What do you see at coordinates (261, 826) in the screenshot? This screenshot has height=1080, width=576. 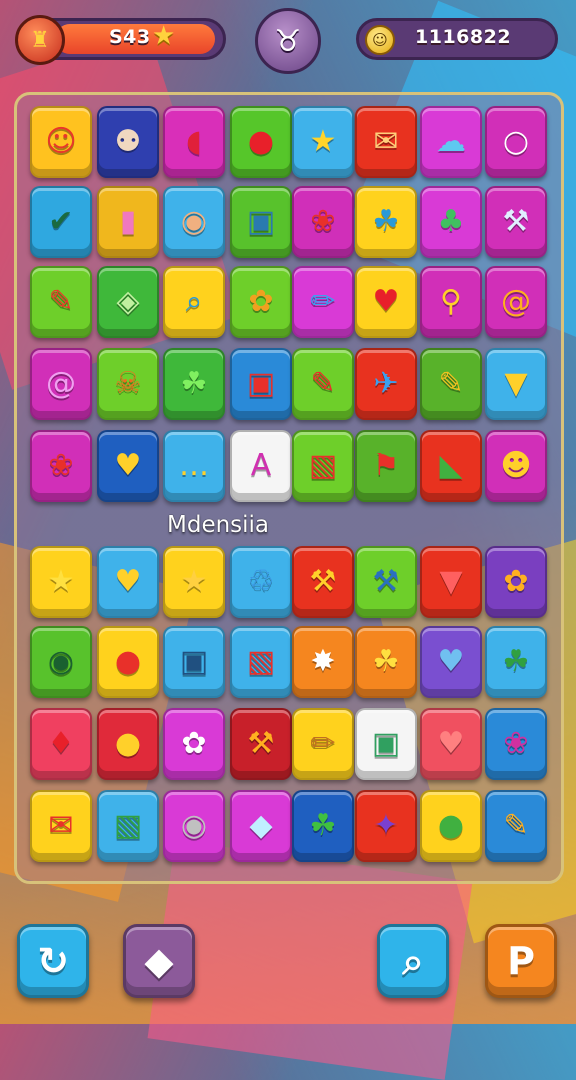 I see `game-tile: ◆` at bounding box center [261, 826].